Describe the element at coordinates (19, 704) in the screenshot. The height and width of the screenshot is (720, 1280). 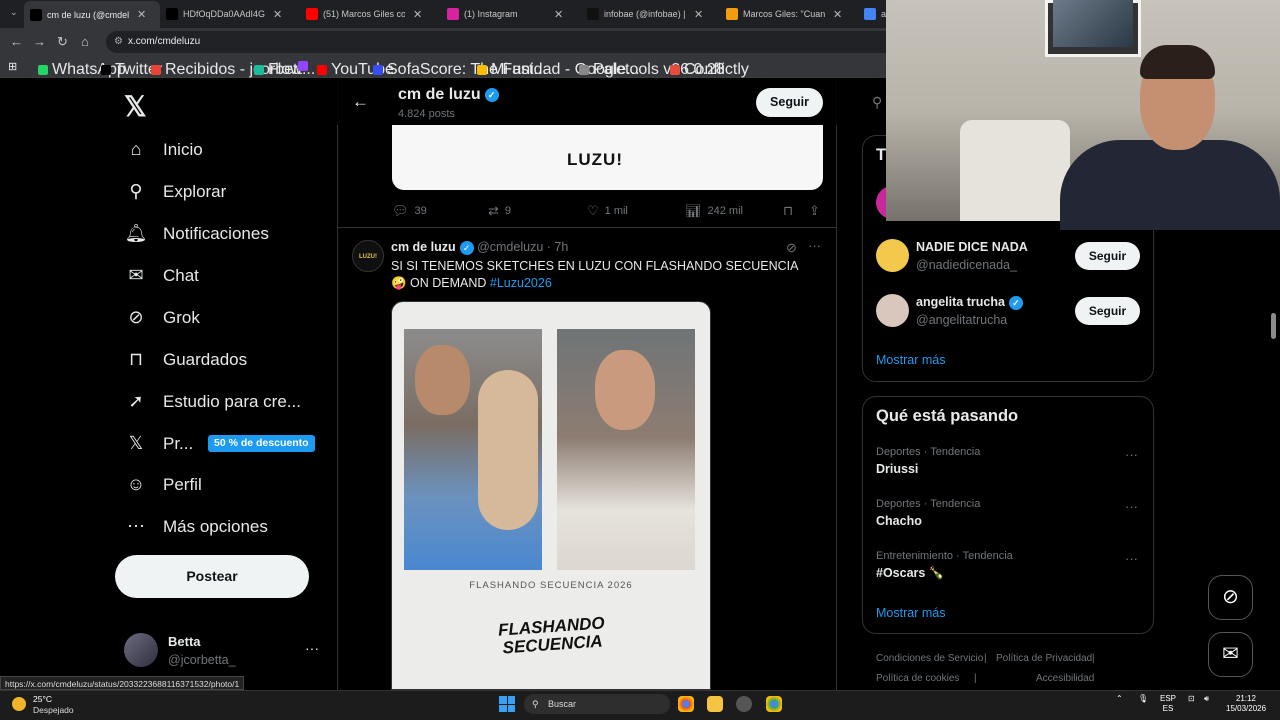
I see `weather-moon-icon` at that location.